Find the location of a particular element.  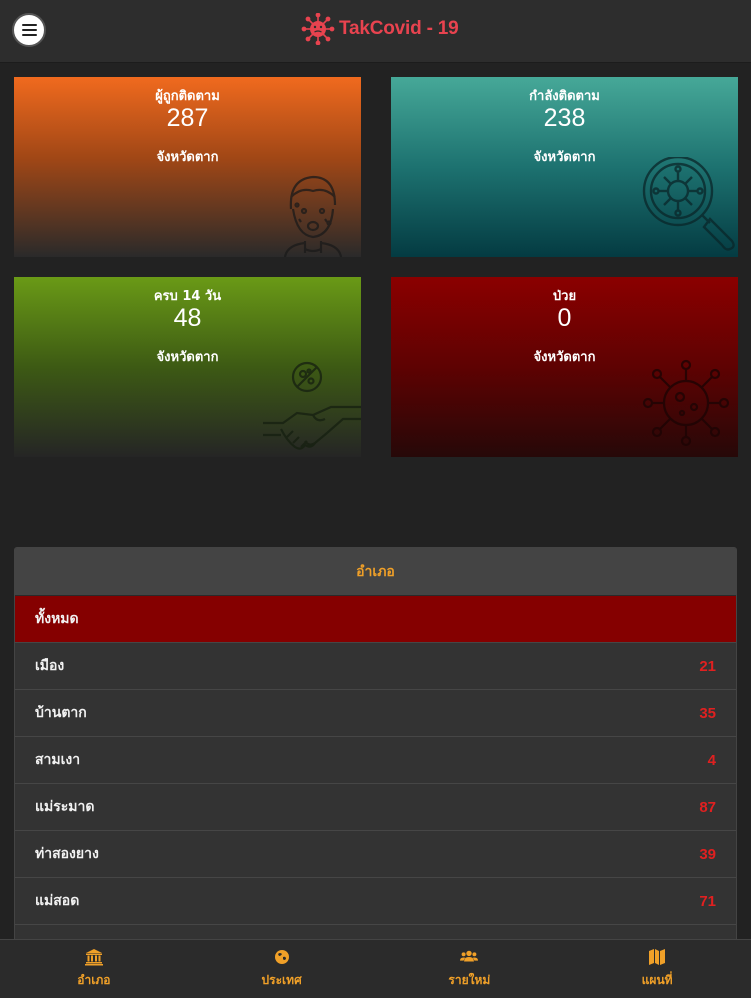

table-row: แม่ระมาด 87 is located at coordinates (375, 807).